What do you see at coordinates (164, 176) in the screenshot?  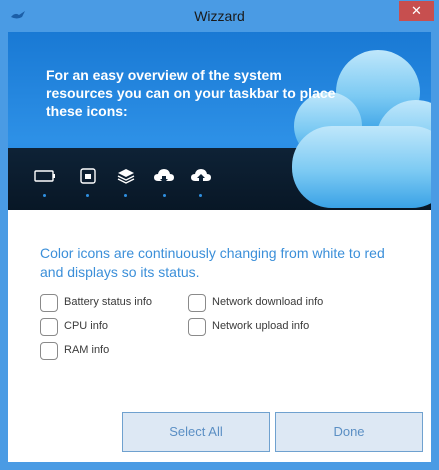 I see `cloud-download-icon` at bounding box center [164, 176].